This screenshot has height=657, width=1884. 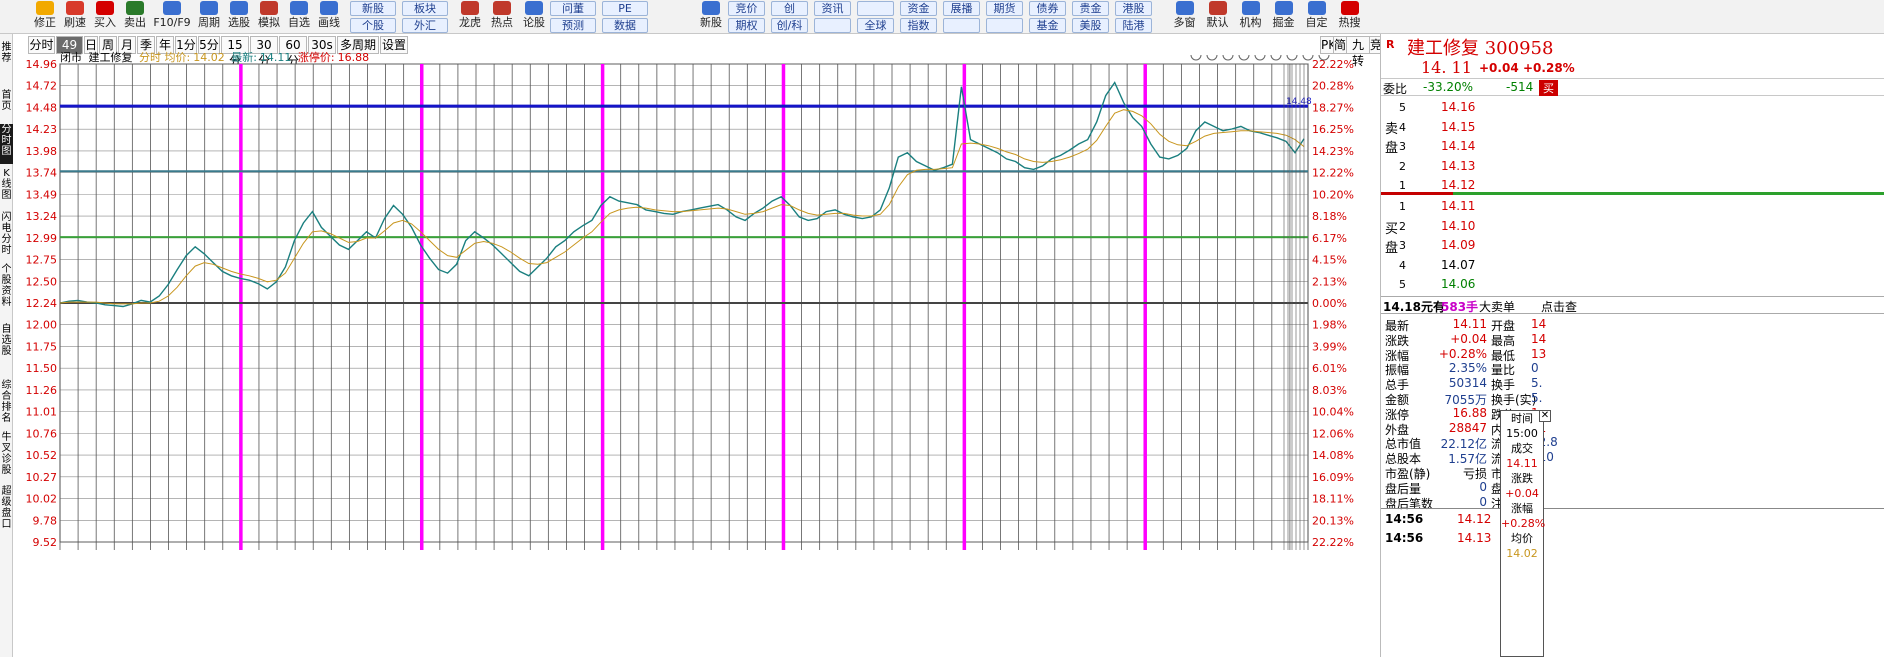 I want to click on chart-tool-tab-0: PK, so click(x=1328, y=45).